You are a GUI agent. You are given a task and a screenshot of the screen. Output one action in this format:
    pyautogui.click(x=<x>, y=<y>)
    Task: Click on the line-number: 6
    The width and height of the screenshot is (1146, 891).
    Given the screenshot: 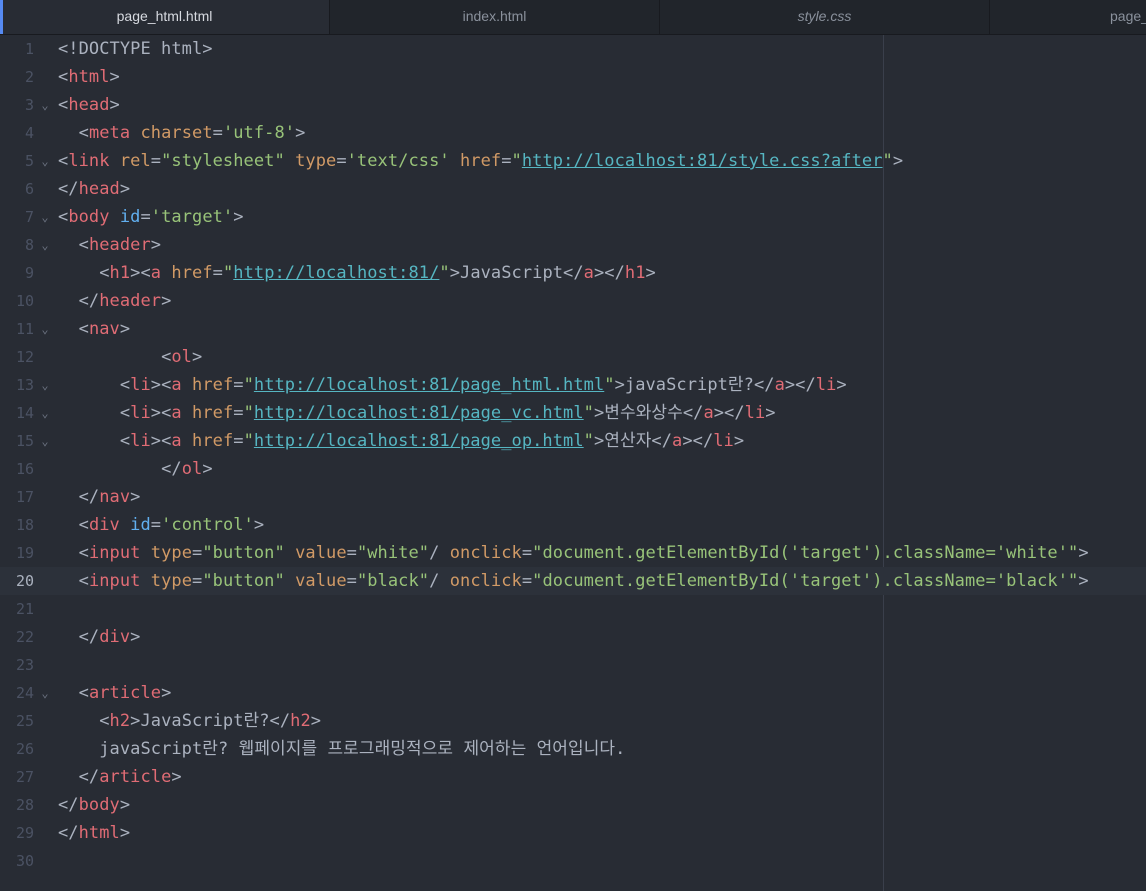 What is the action you would take?
    pyautogui.click(x=17, y=189)
    